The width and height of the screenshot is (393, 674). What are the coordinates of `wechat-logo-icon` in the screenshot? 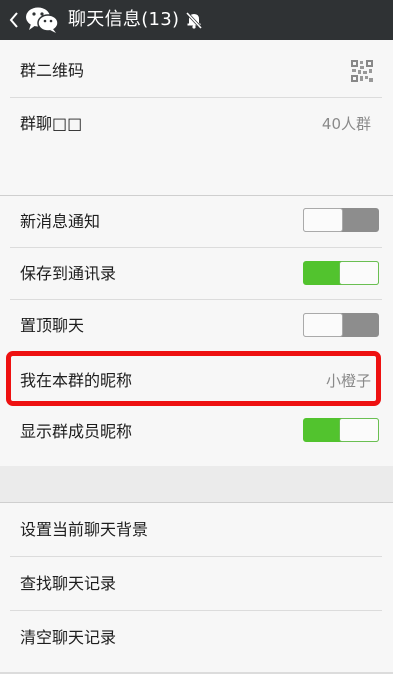 It's located at (42, 20).